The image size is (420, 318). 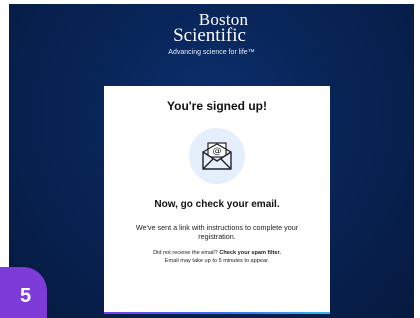 What do you see at coordinates (217, 313) in the screenshot?
I see `card-accent-line` at bounding box center [217, 313].